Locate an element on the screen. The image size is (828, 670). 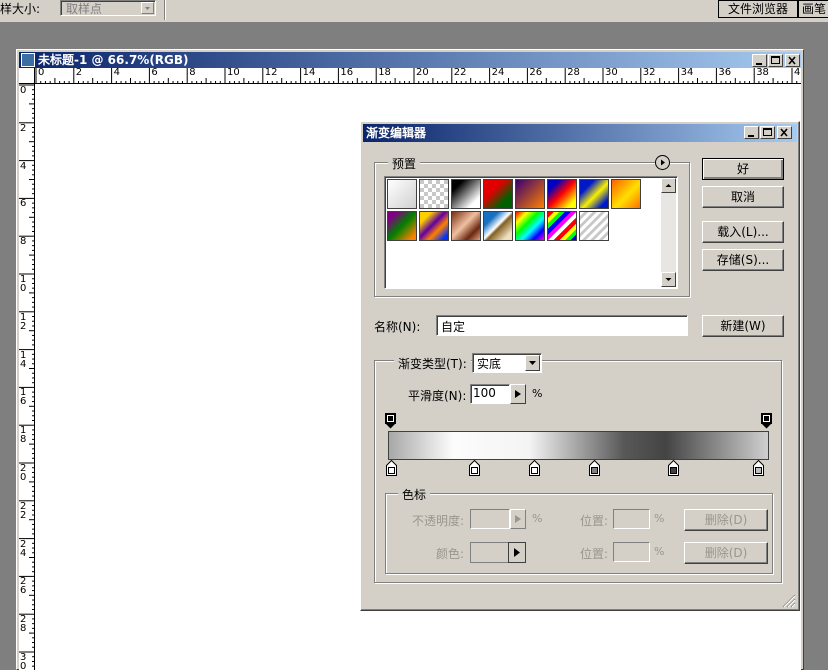
smoothness-arrow-icon is located at coordinates (518, 394).